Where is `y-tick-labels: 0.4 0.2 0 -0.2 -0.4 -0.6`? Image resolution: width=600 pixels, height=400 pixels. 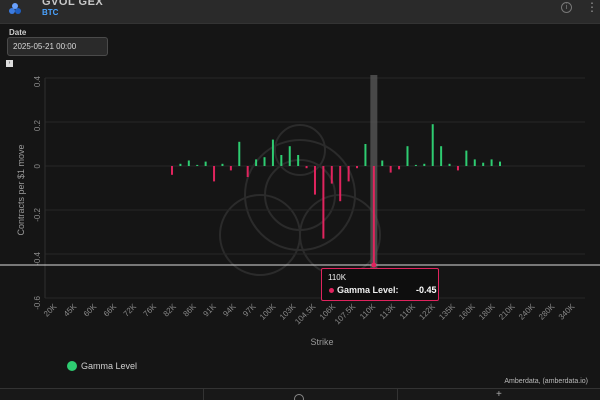
y-tick-labels: 0.4 0.2 0 -0.2 -0.4 -0.6 is located at coordinates (37, 192).